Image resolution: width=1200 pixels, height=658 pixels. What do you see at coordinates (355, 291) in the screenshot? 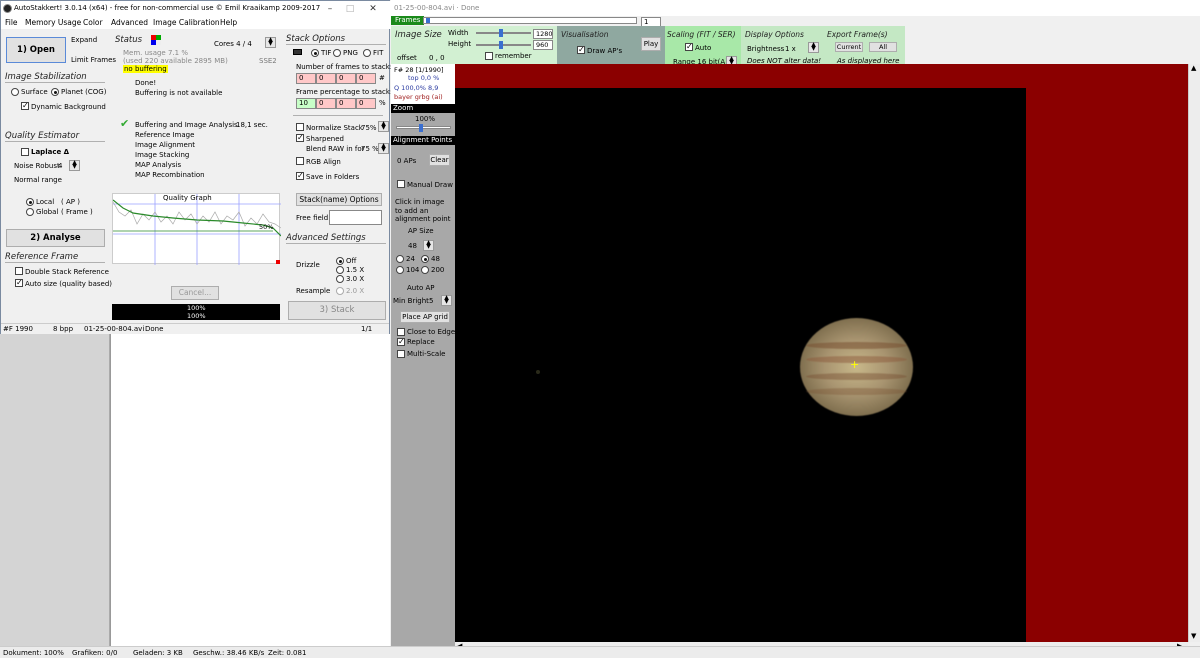
I see `resample-20-label: 2.0 X` at bounding box center [355, 291].